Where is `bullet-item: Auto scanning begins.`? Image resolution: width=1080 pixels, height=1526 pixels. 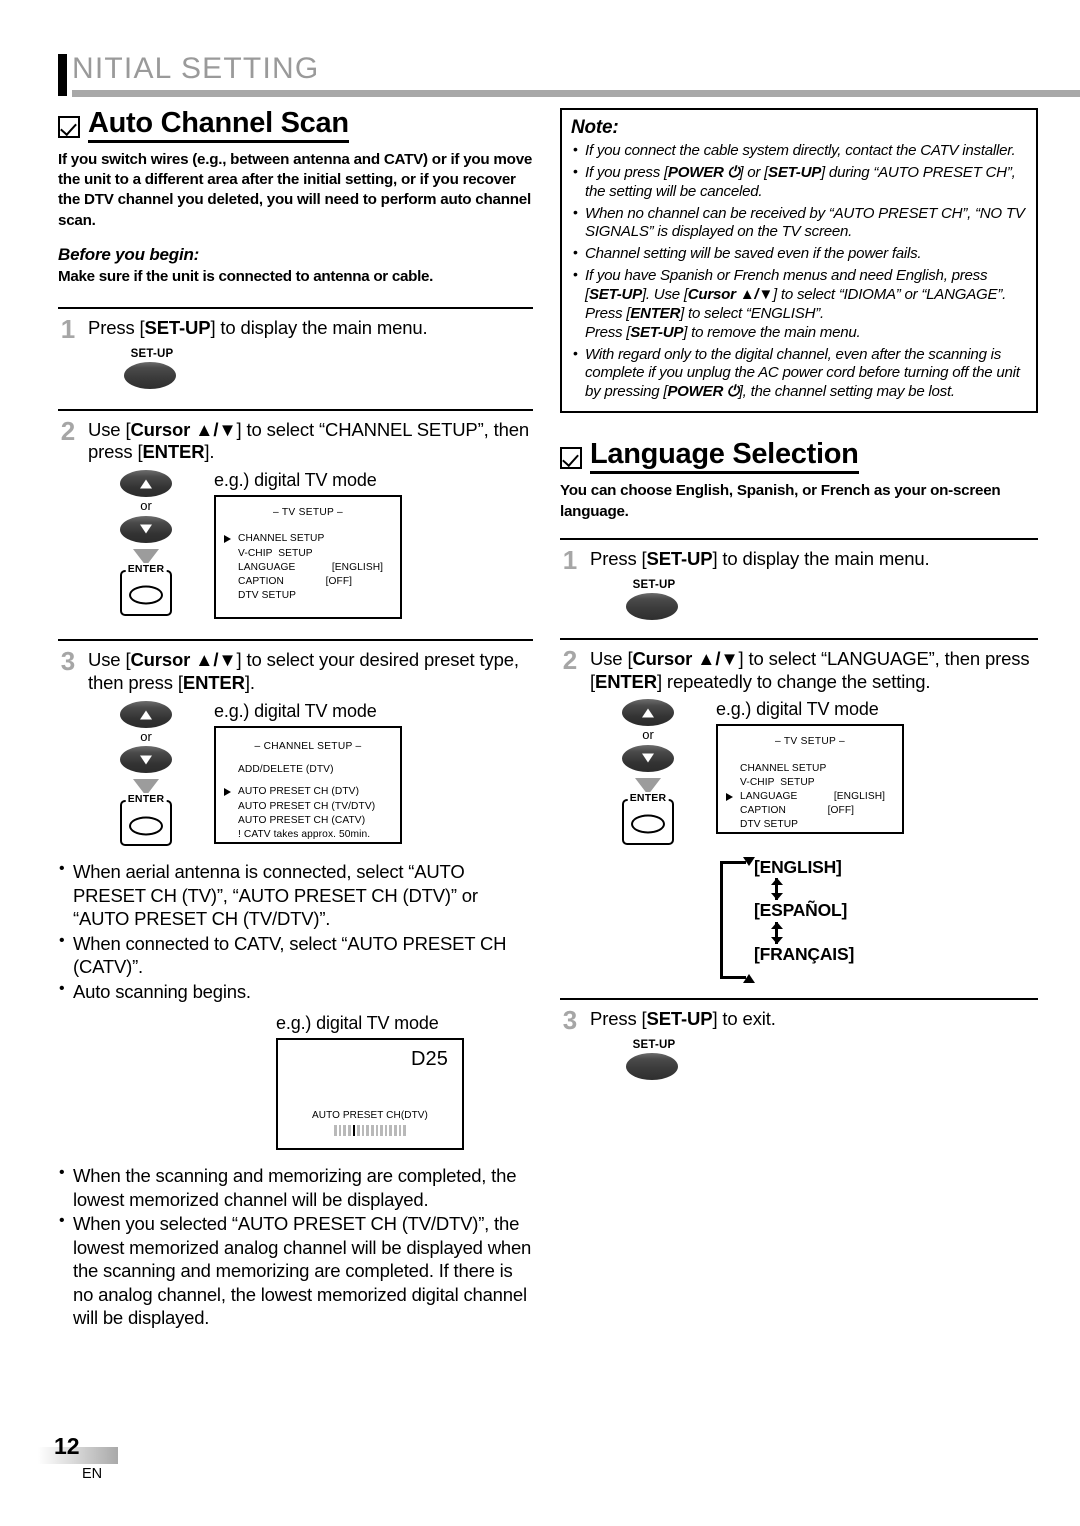 bullet-item: Auto scanning begins. is located at coordinates (295, 991).